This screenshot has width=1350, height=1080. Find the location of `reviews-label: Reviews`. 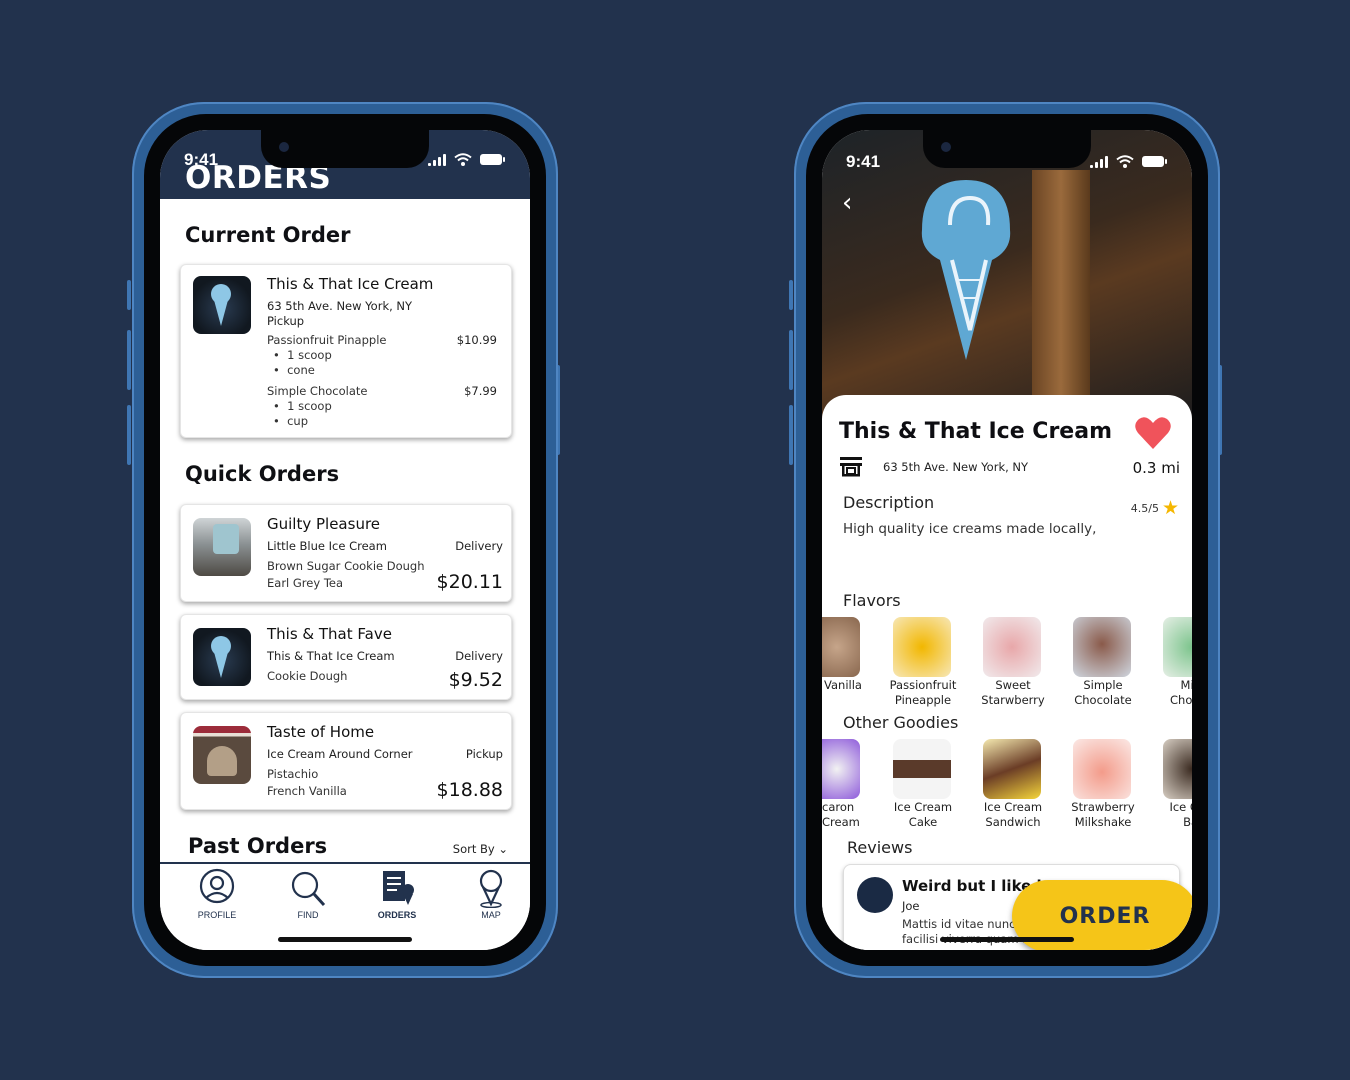

reviews-label: Reviews is located at coordinates (880, 847).